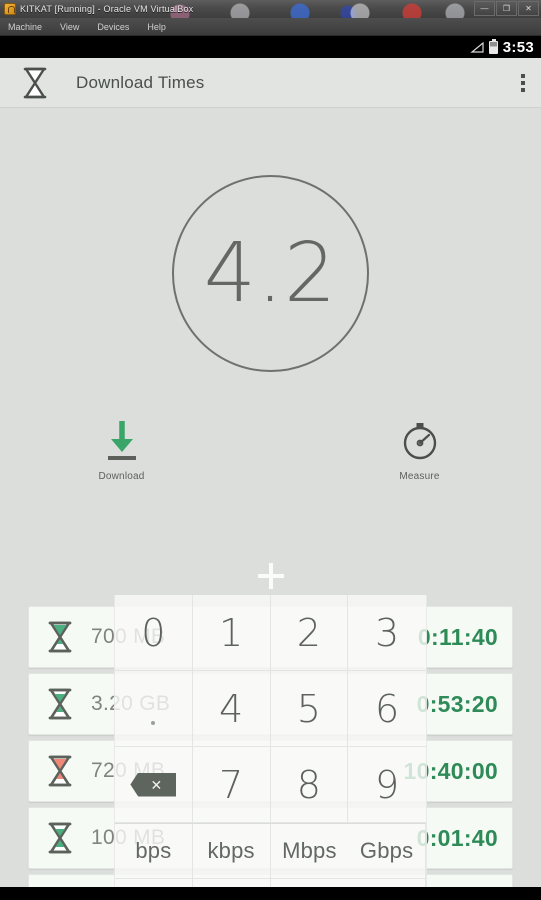  I want to click on key-backspace: ✕, so click(154, 785).